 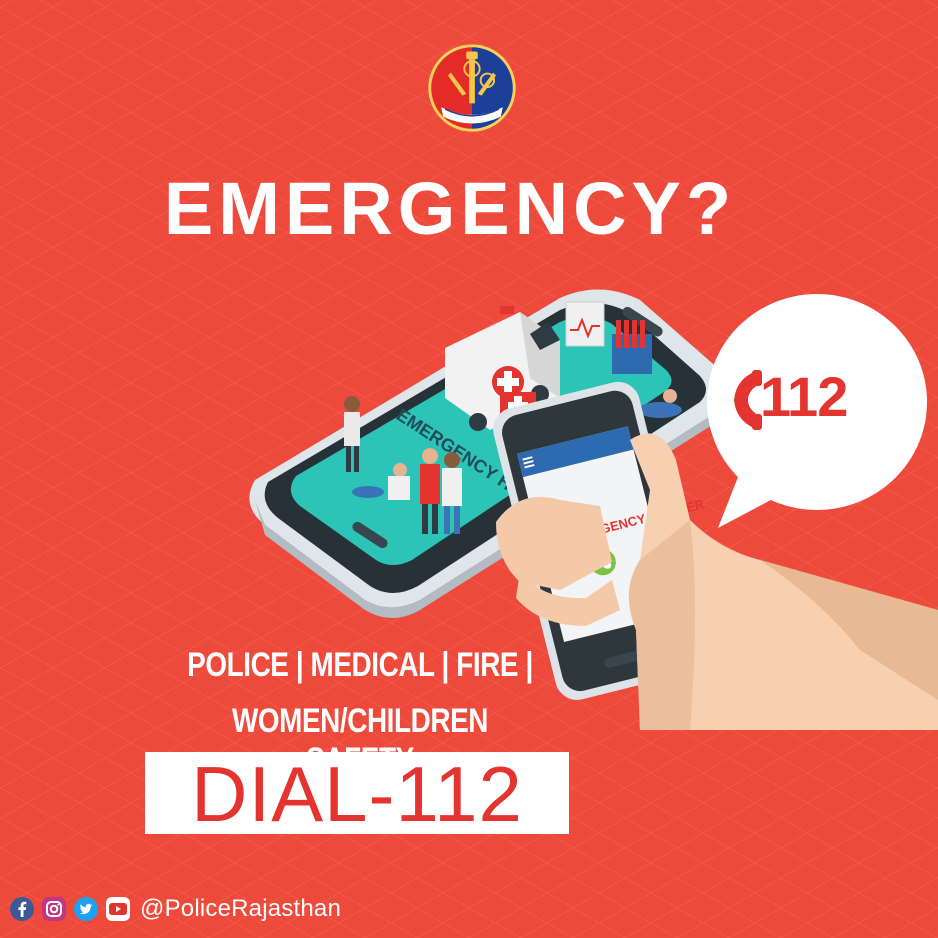 What do you see at coordinates (450, 208) in the screenshot?
I see `headline: EMERGENCY?` at bounding box center [450, 208].